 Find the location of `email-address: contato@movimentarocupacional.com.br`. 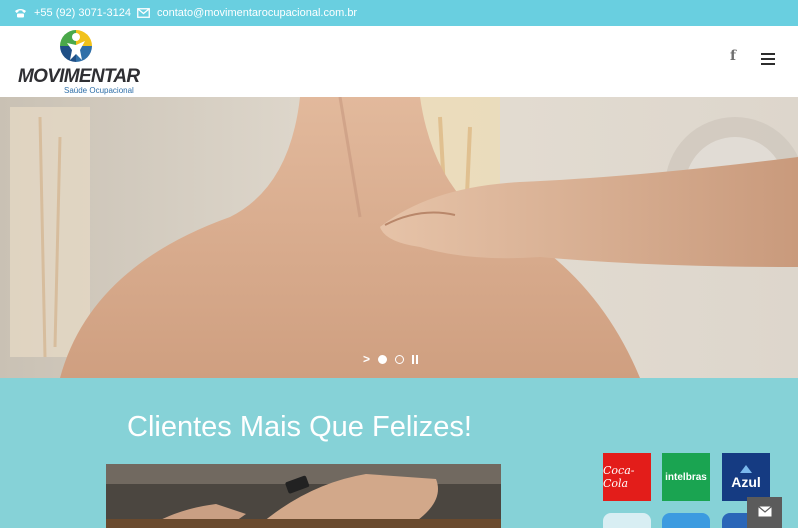

email-address: contato@movimentarocupacional.com.br is located at coordinates (257, 13).